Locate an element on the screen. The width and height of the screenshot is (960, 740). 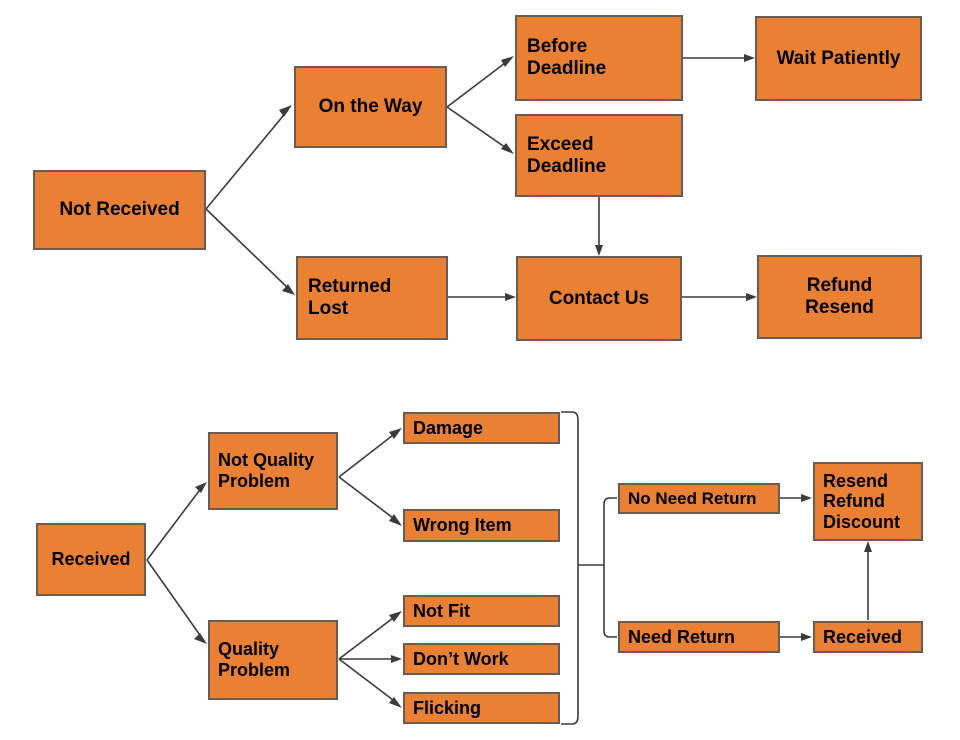
node-on-the-way: On the Way is located at coordinates (370, 107).